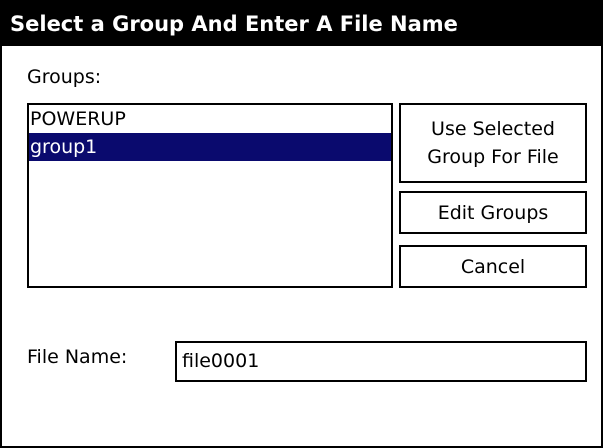  Describe the element at coordinates (210, 147) in the screenshot. I see `list-item-group1: group1` at that location.